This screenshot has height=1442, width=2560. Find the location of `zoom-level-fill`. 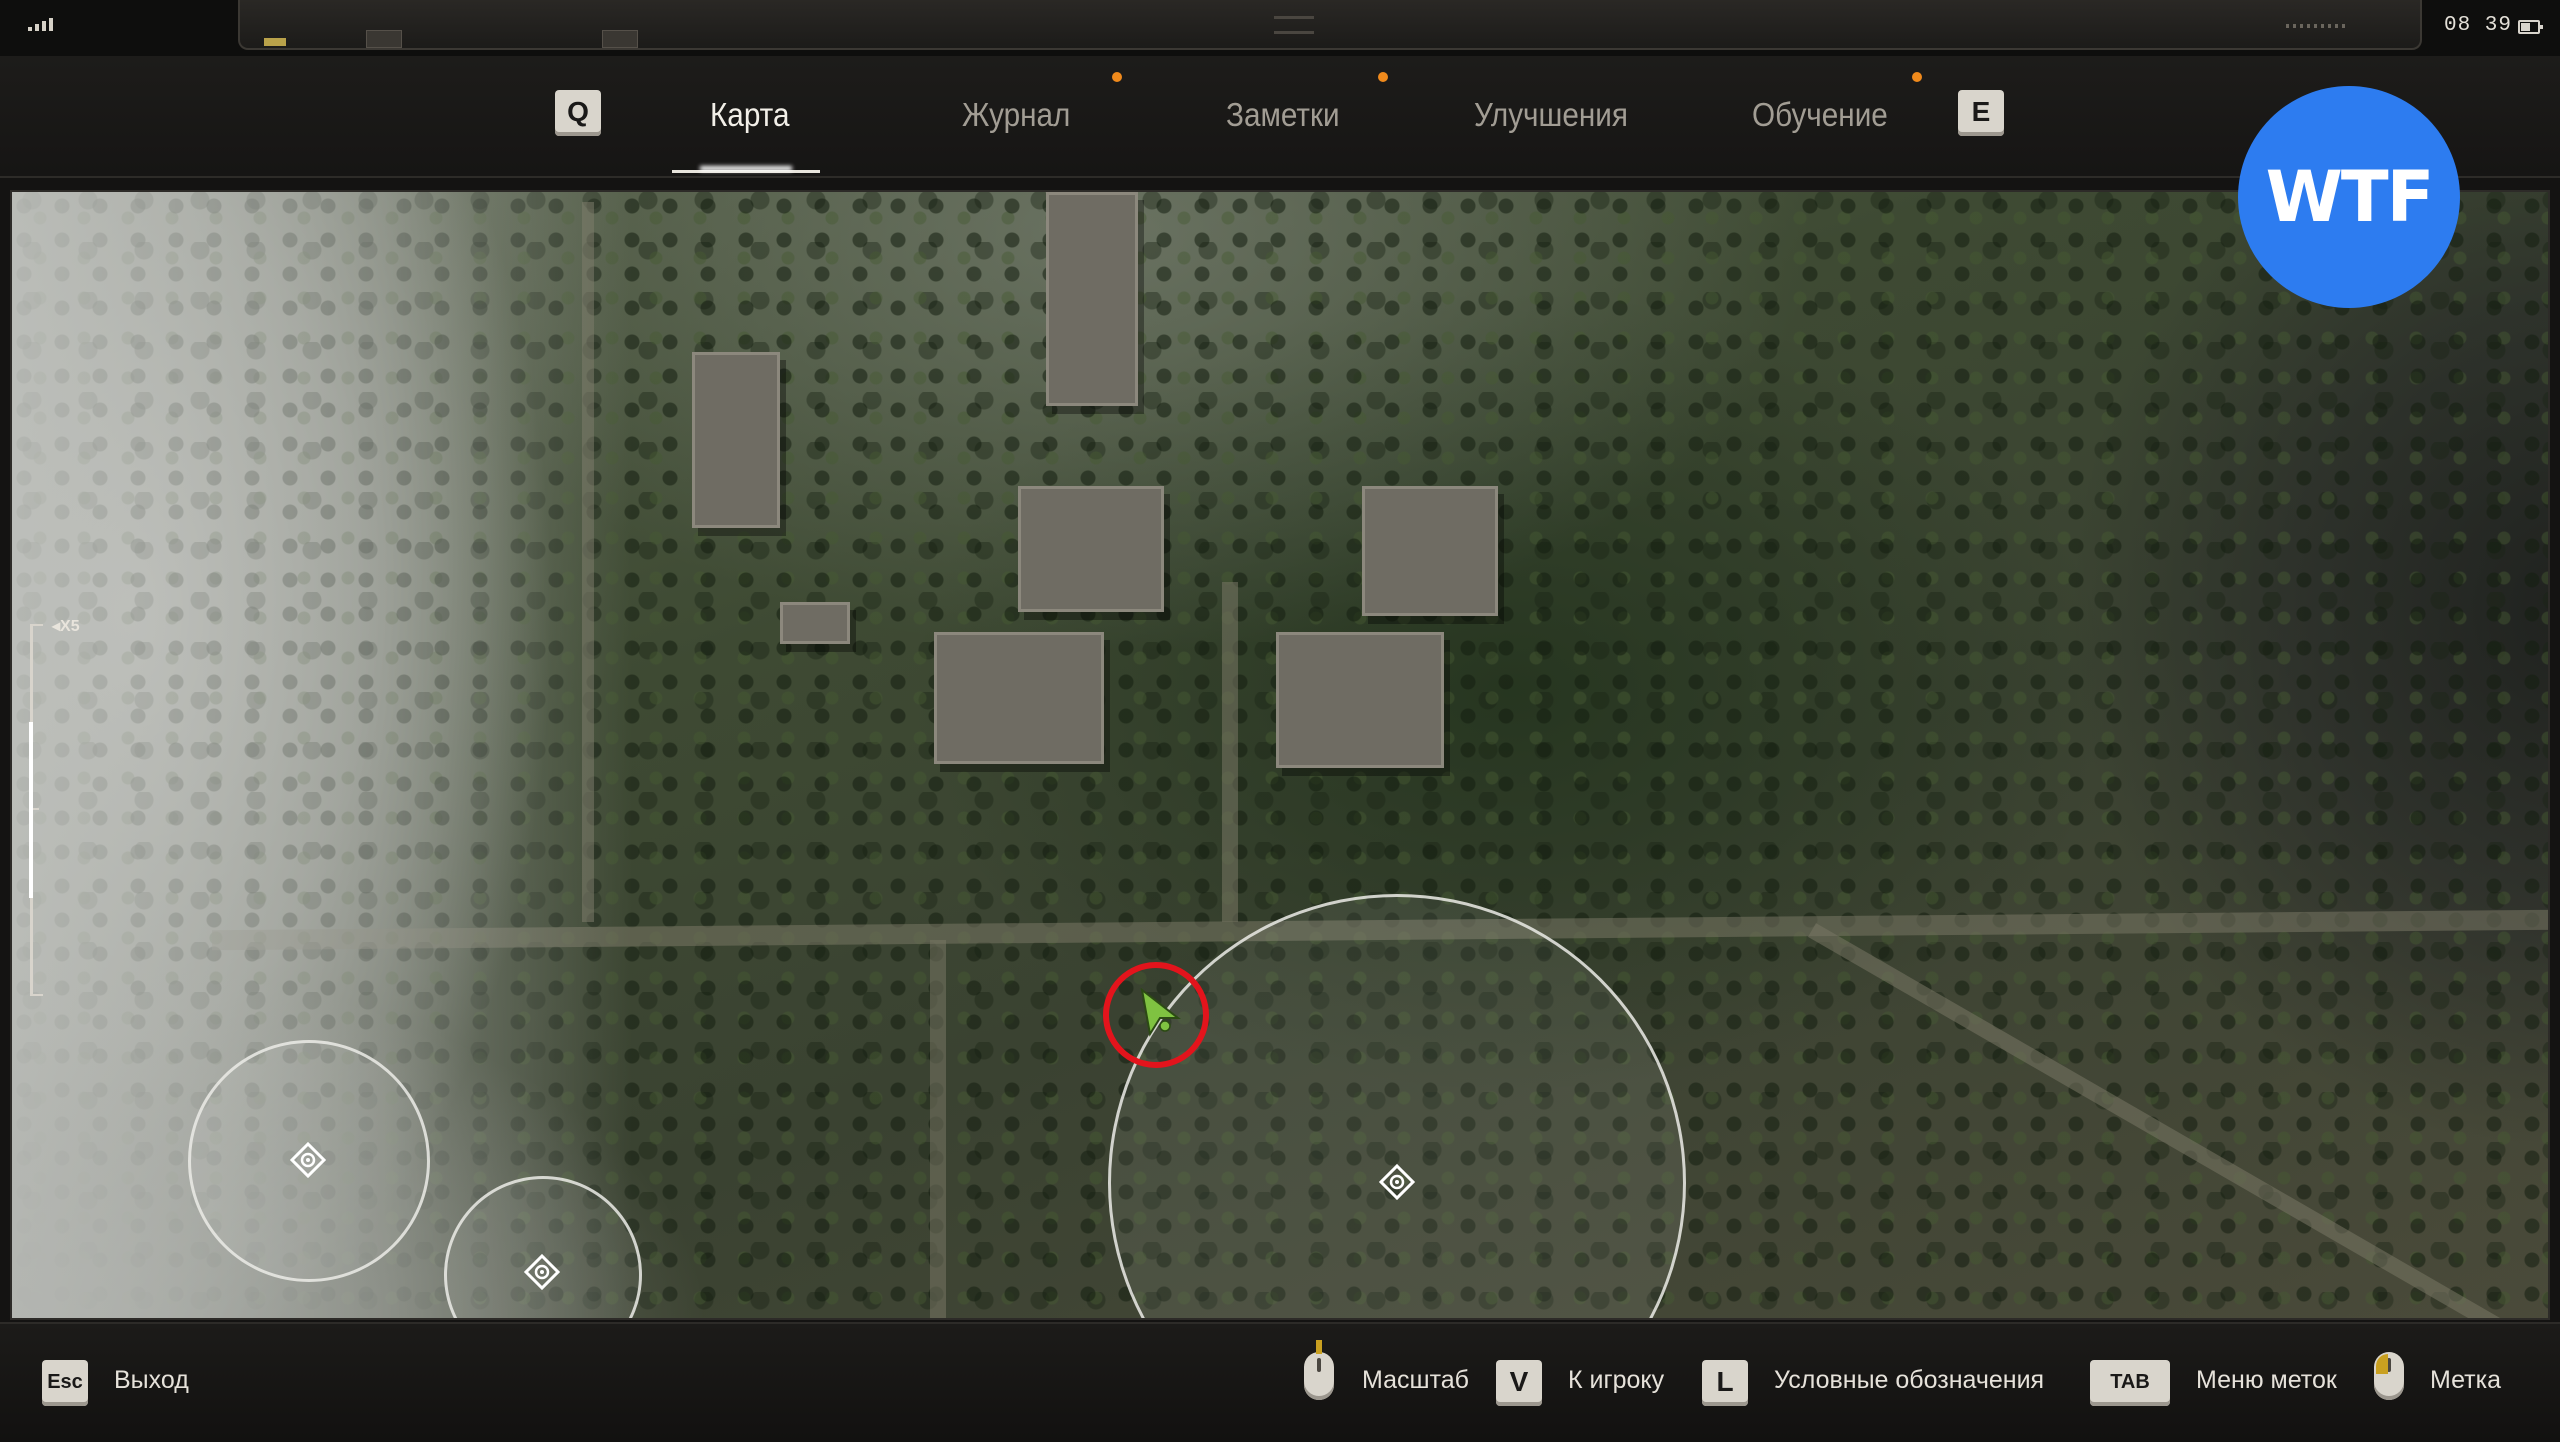

zoom-level-fill is located at coordinates (31, 810).